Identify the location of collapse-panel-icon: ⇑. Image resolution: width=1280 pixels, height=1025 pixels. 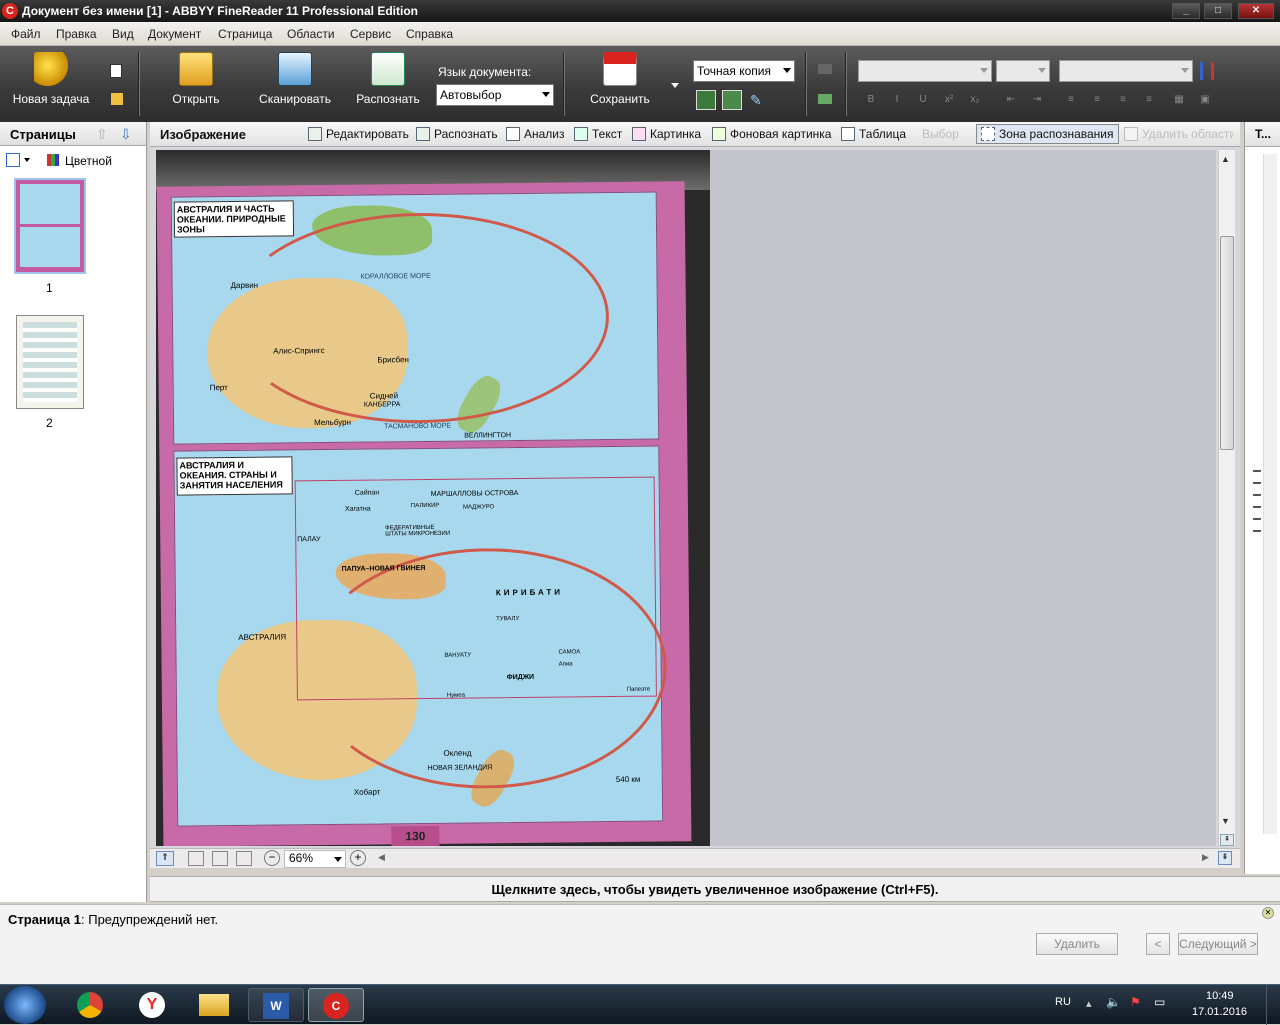
(165, 858).